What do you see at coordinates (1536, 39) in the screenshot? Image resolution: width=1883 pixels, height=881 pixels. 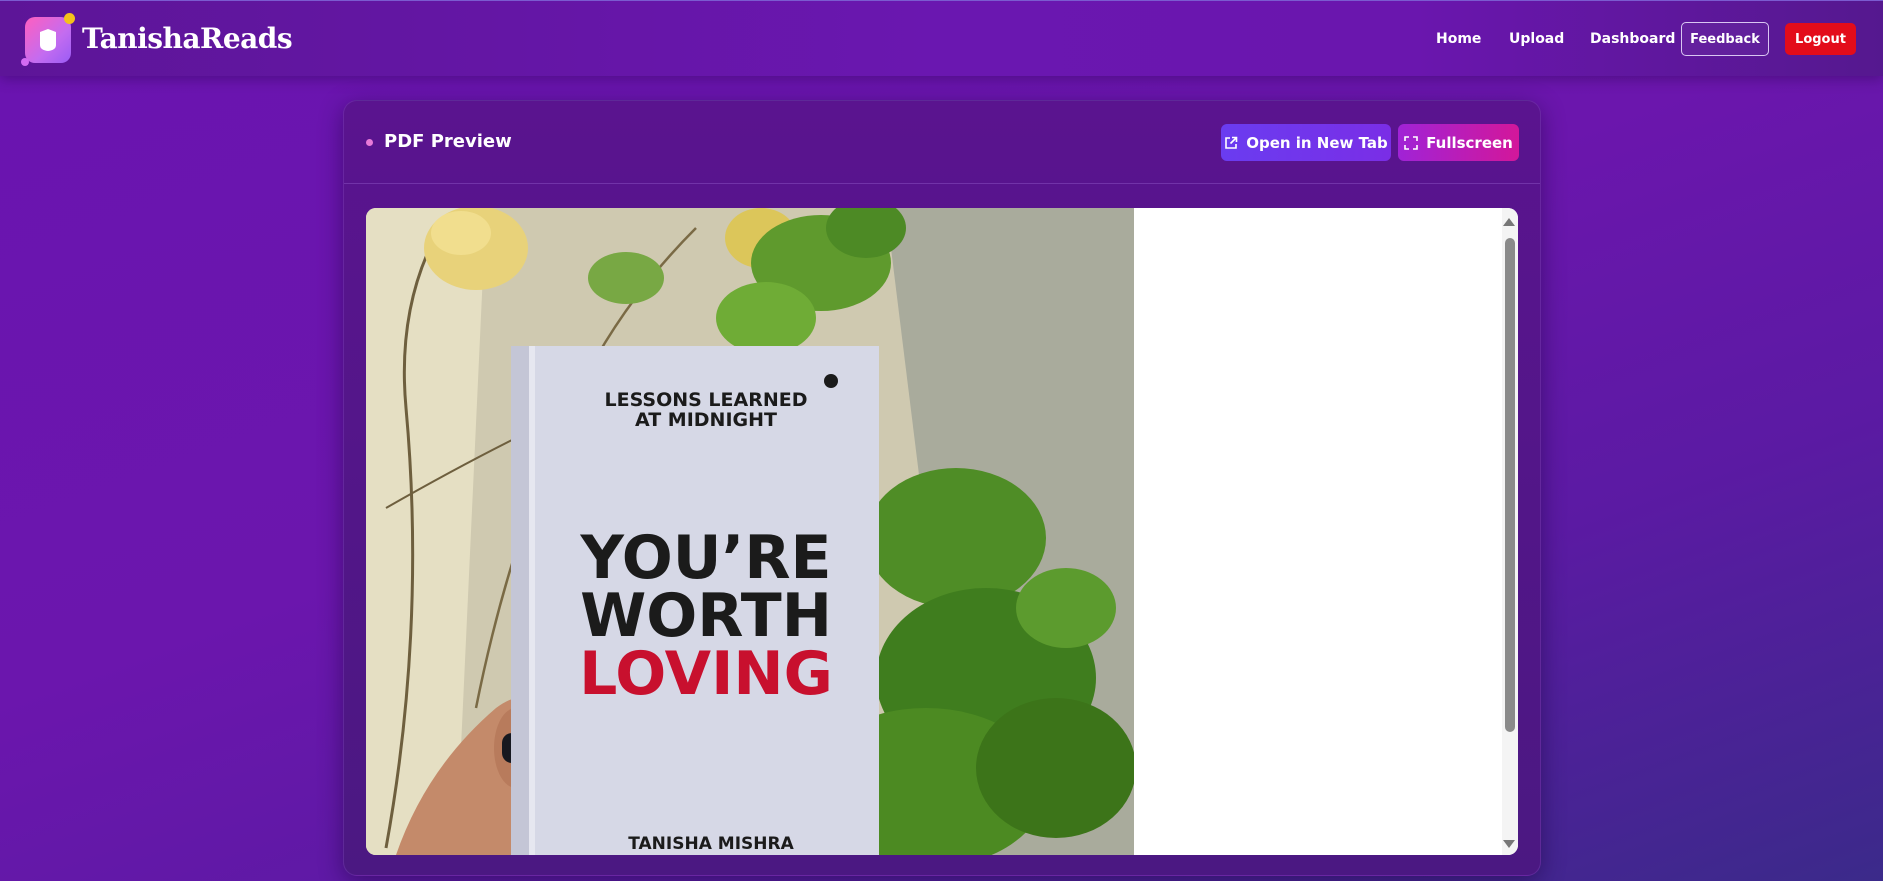 I see `nav-upload-link: Upload` at bounding box center [1536, 39].